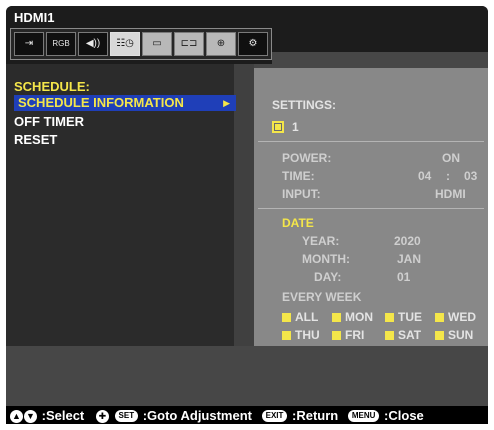 This screenshot has width=494, height=430. I want to click on input-value: HDMI, so click(450, 194).